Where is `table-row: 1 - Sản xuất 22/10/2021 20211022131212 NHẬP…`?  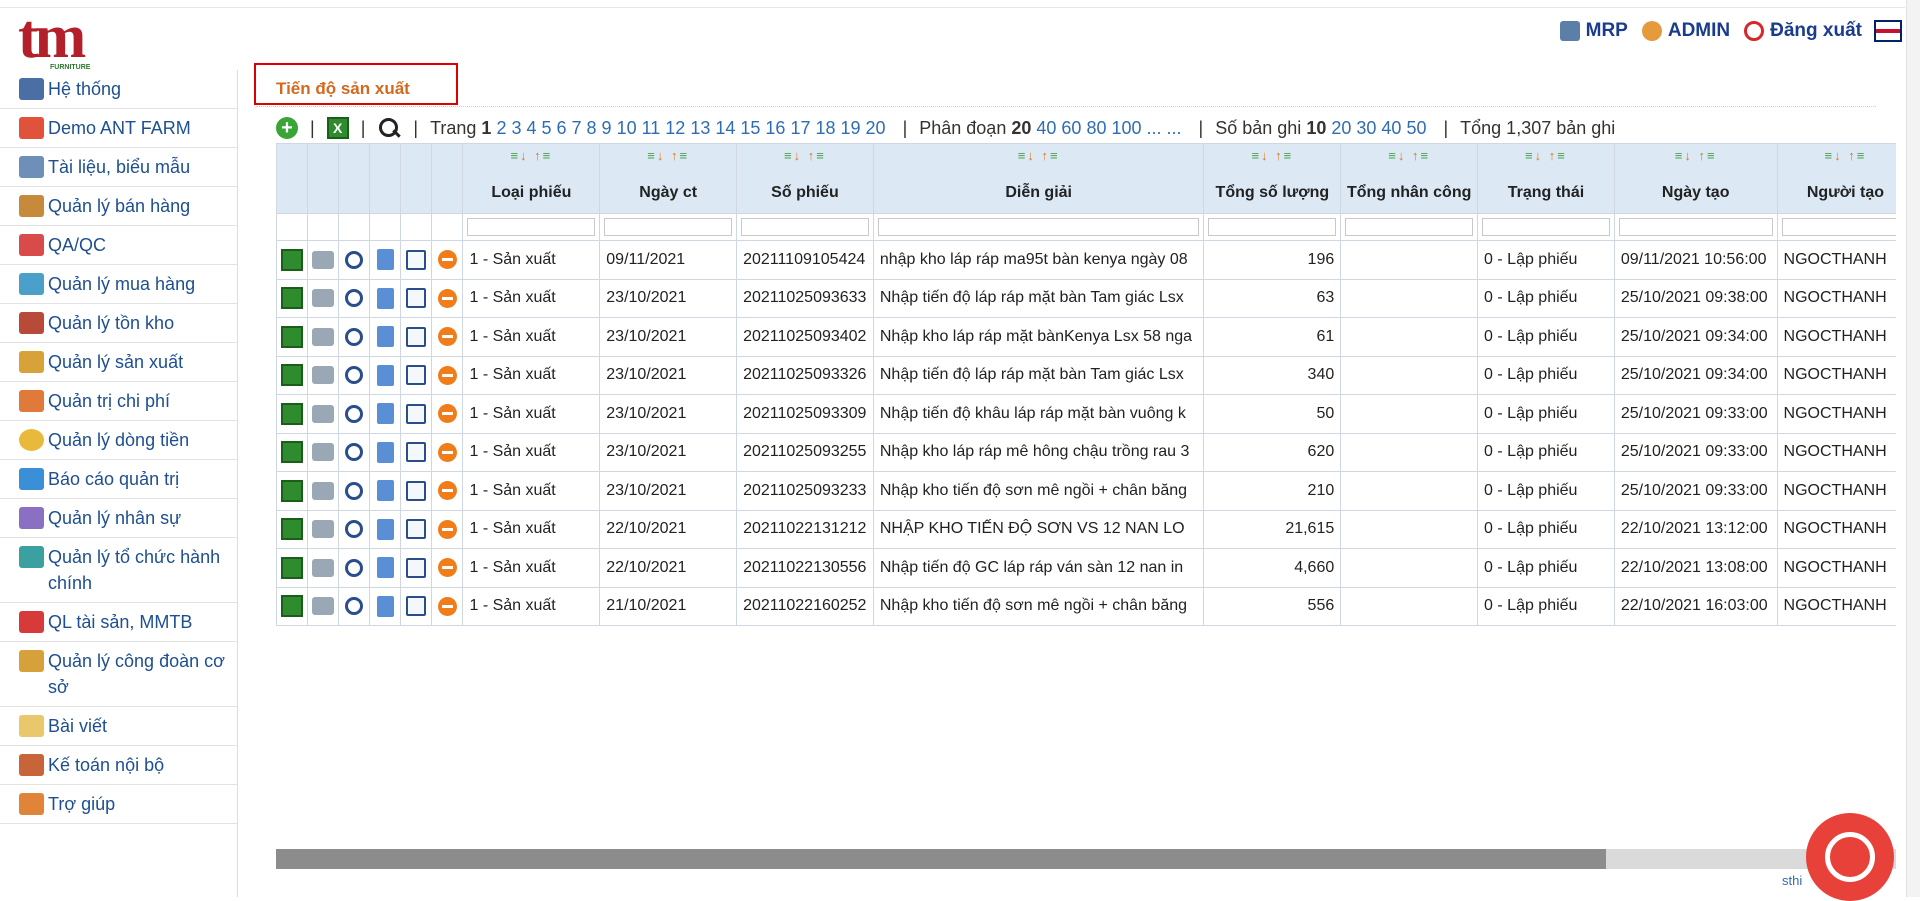 table-row: 1 - Sản xuất 22/10/2021 20211022131212 NHẬP… is located at coordinates (1086, 529).